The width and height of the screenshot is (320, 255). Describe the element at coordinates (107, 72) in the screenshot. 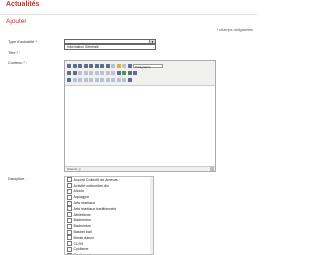

I see `link-icon` at that location.